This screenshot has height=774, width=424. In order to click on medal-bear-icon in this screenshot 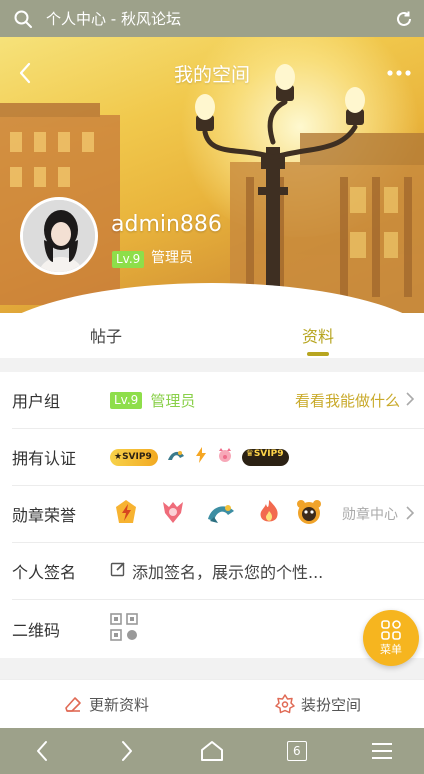, I will do `click(309, 514)`.